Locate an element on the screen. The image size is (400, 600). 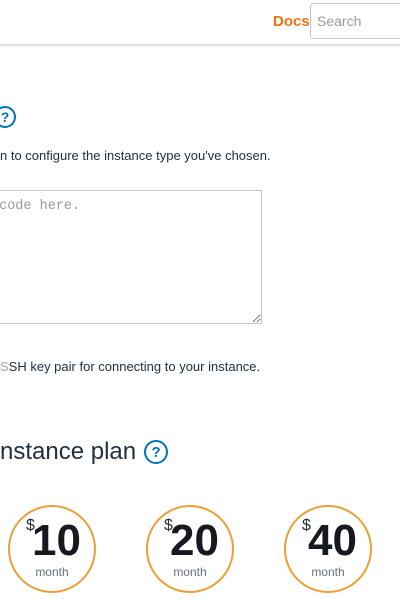
plan-option-10: $ 10 month is located at coordinates (52, 549).